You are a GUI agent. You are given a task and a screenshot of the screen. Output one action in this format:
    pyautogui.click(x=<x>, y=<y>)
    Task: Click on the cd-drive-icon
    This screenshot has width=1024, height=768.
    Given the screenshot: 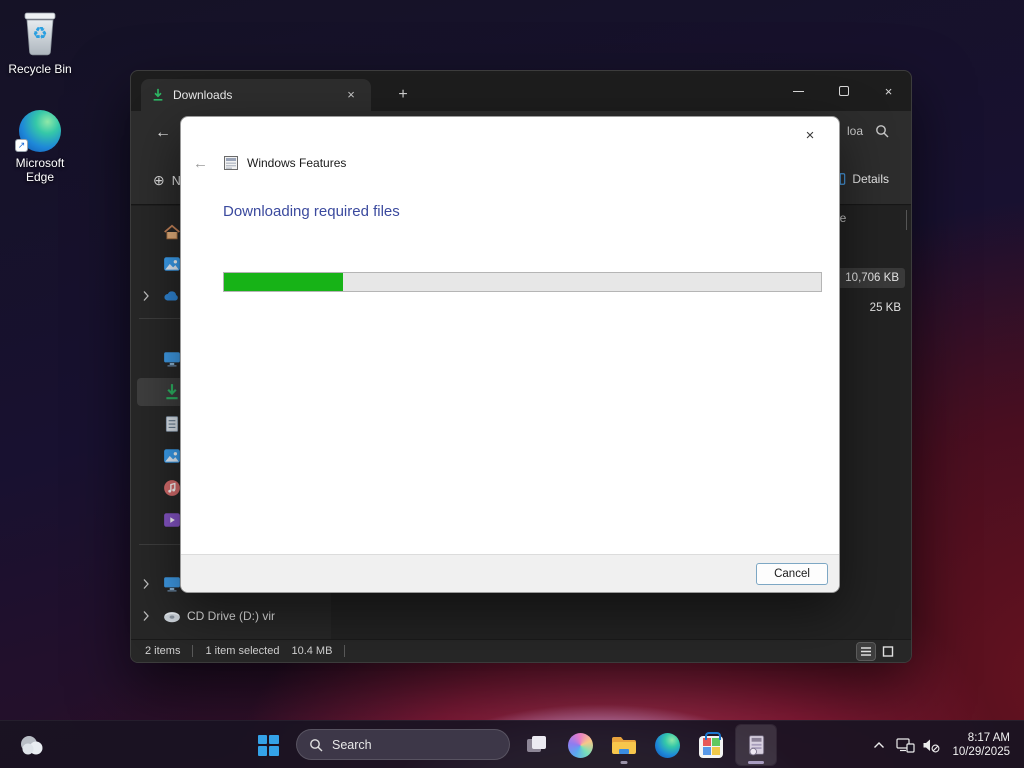 What is the action you would take?
    pyautogui.click(x=172, y=617)
    